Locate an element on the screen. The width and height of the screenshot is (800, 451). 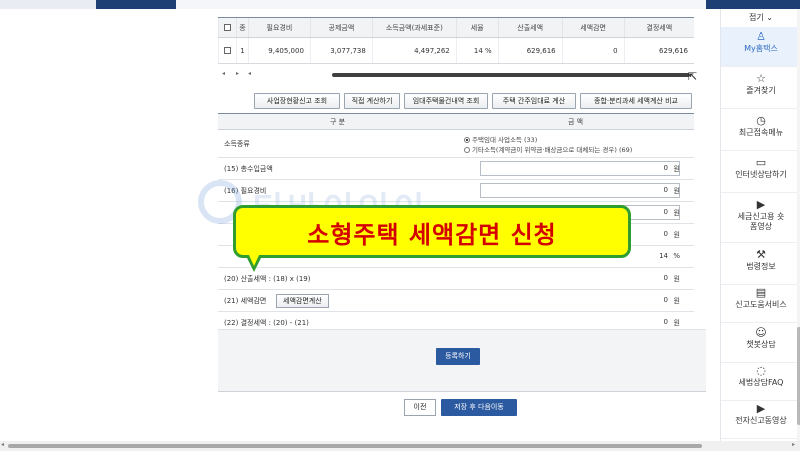
select-all-cell is located at coordinates (227, 27).